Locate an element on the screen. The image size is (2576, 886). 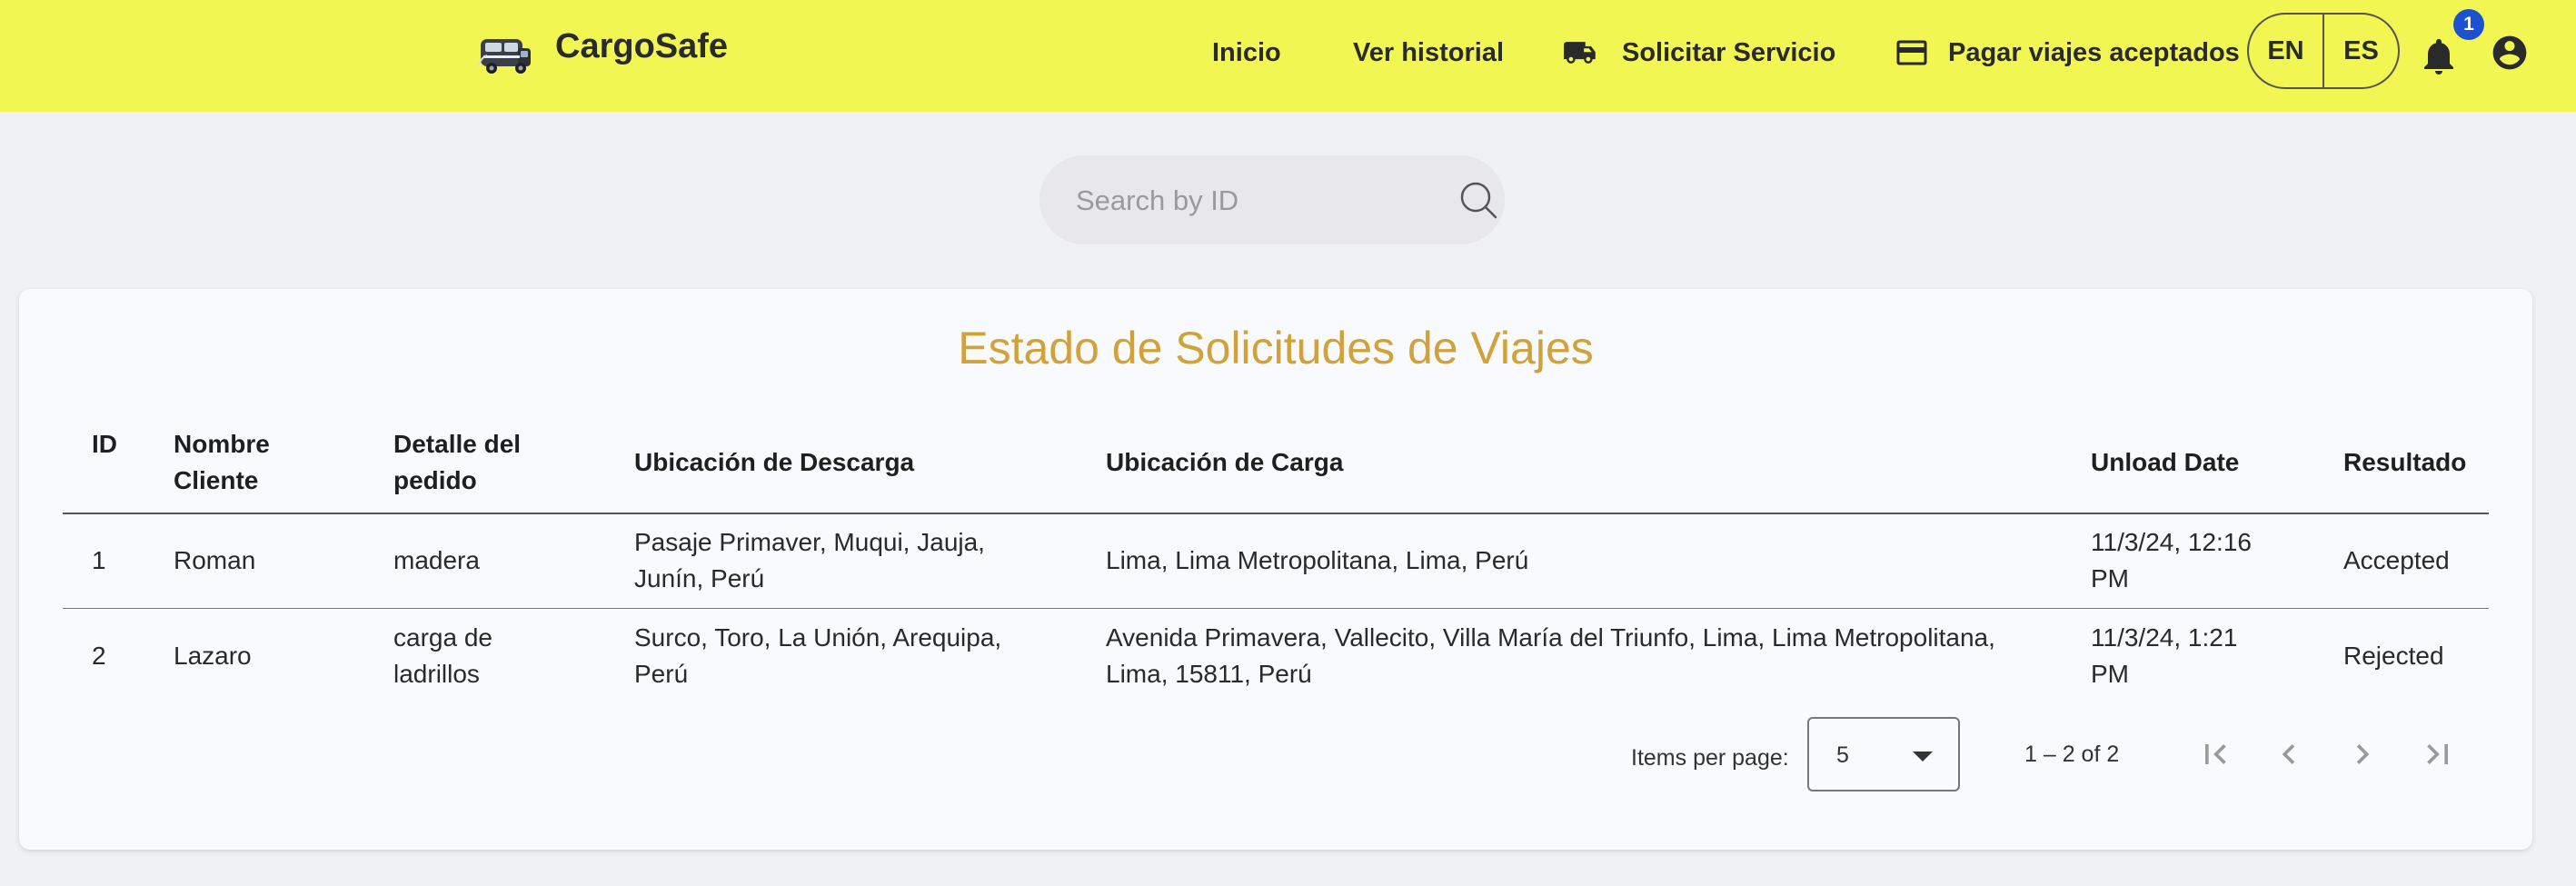
col-header-load-location: Ubicación de Carga is located at coordinates (1225, 462).